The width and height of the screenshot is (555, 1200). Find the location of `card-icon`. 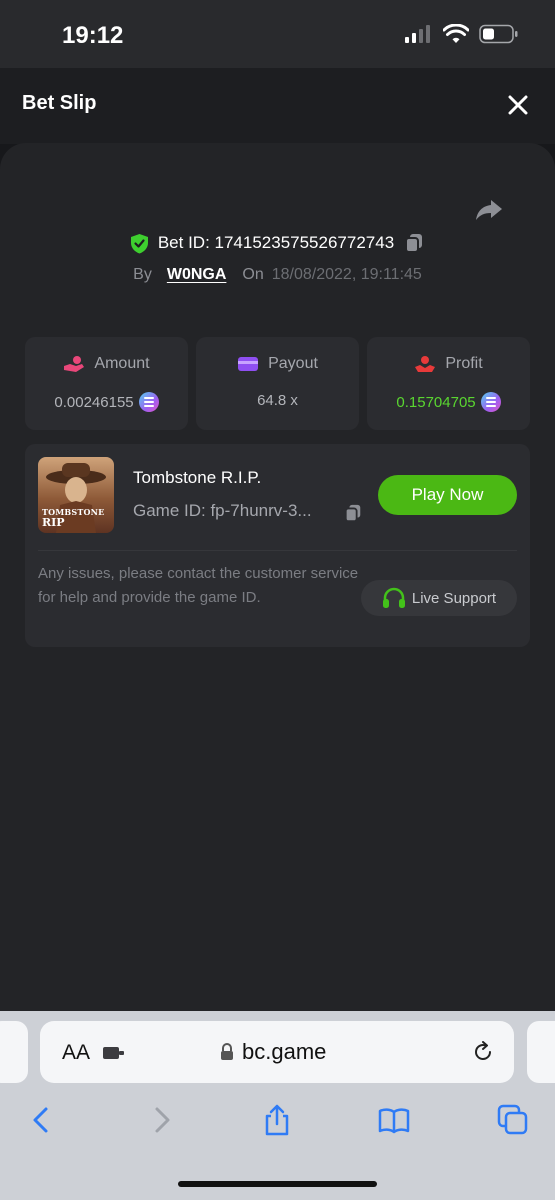

card-icon is located at coordinates (248, 364).